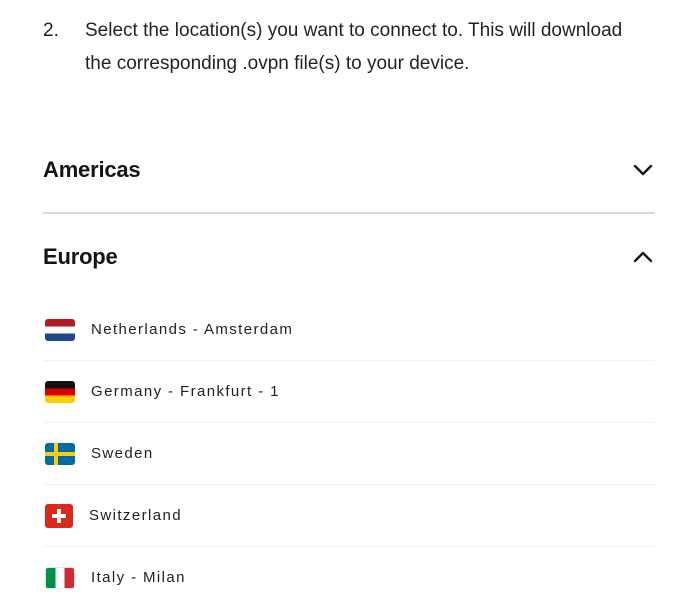  What do you see at coordinates (92, 169) in the screenshot?
I see `region-title-americas: Americas` at bounding box center [92, 169].